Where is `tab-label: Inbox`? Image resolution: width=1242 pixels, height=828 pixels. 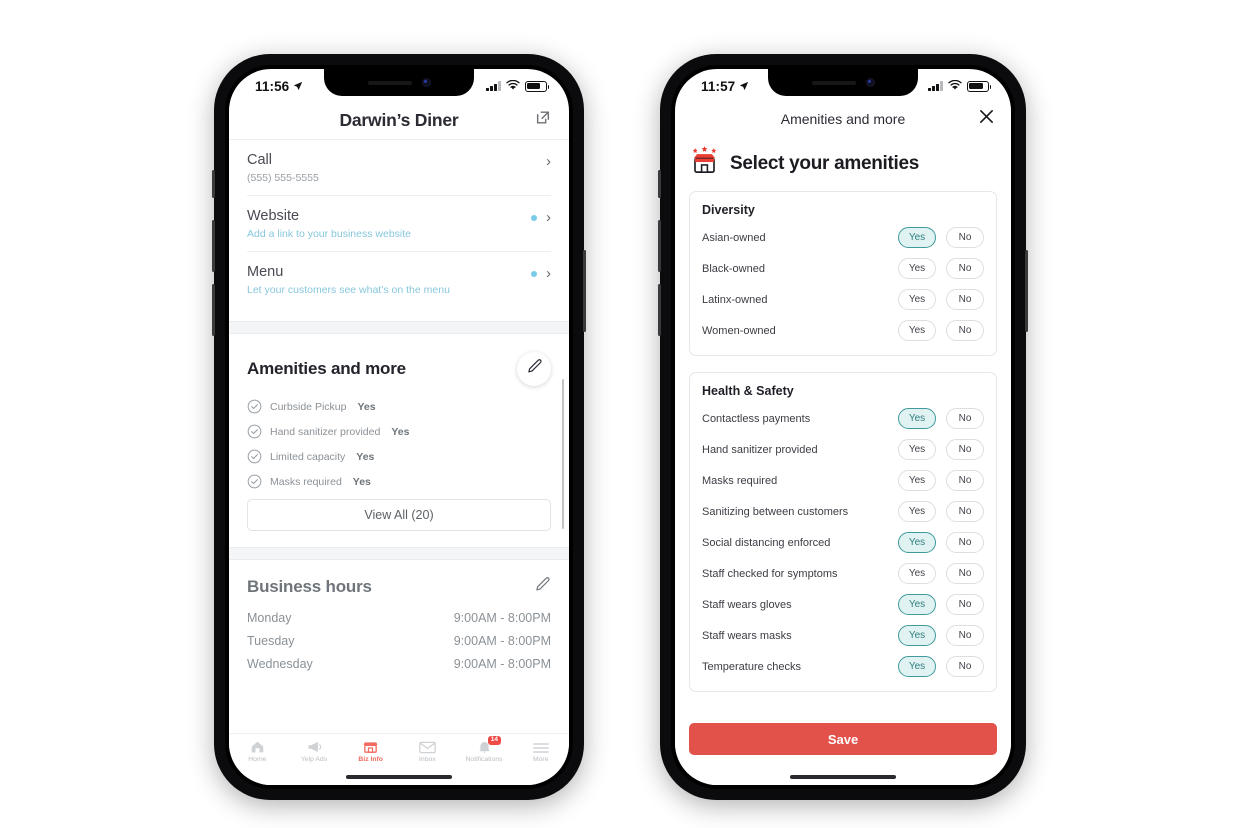
tab-label: Inbox is located at coordinates (427, 759).